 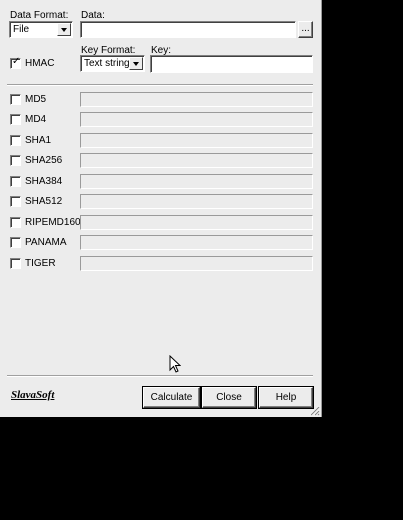 What do you see at coordinates (15, 99) in the screenshot?
I see `md5-checkbox` at bounding box center [15, 99].